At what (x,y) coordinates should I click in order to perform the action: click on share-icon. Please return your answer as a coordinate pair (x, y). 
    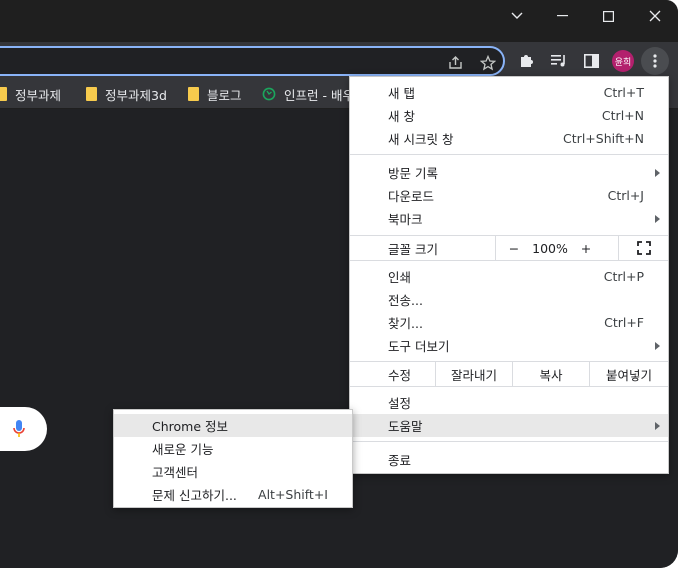
    Looking at the image, I should click on (456, 63).